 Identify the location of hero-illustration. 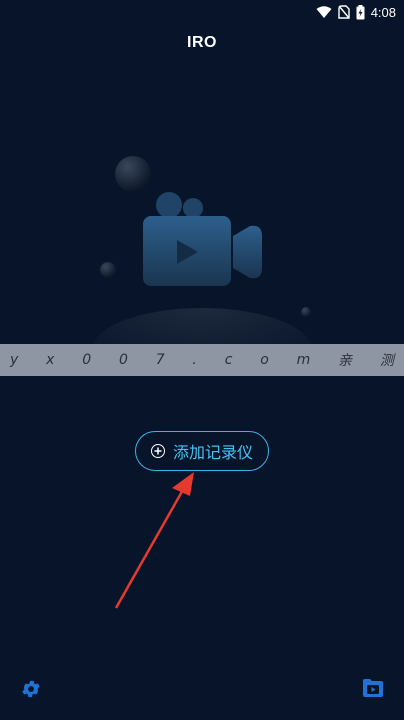
(202, 253).